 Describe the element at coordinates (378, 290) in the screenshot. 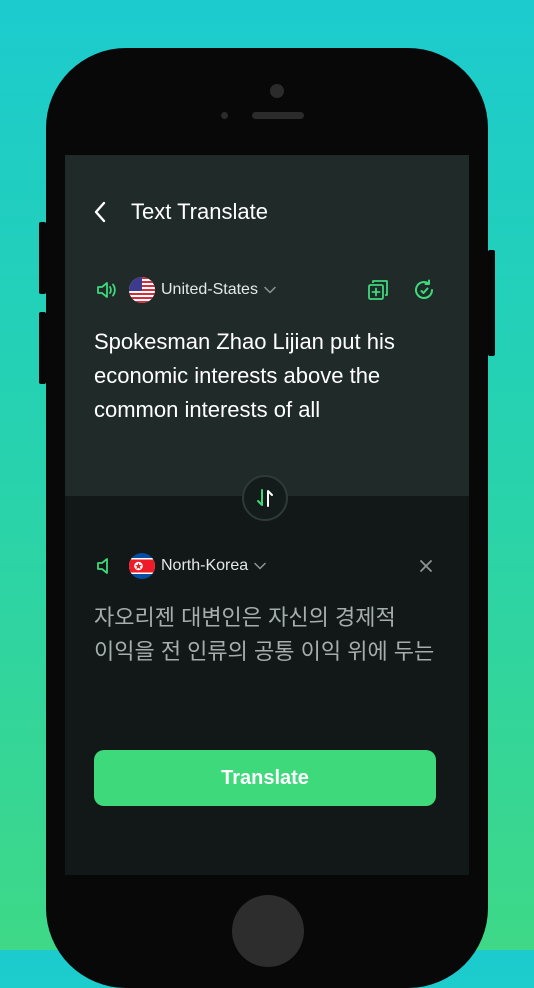

I see `copy-icon` at that location.